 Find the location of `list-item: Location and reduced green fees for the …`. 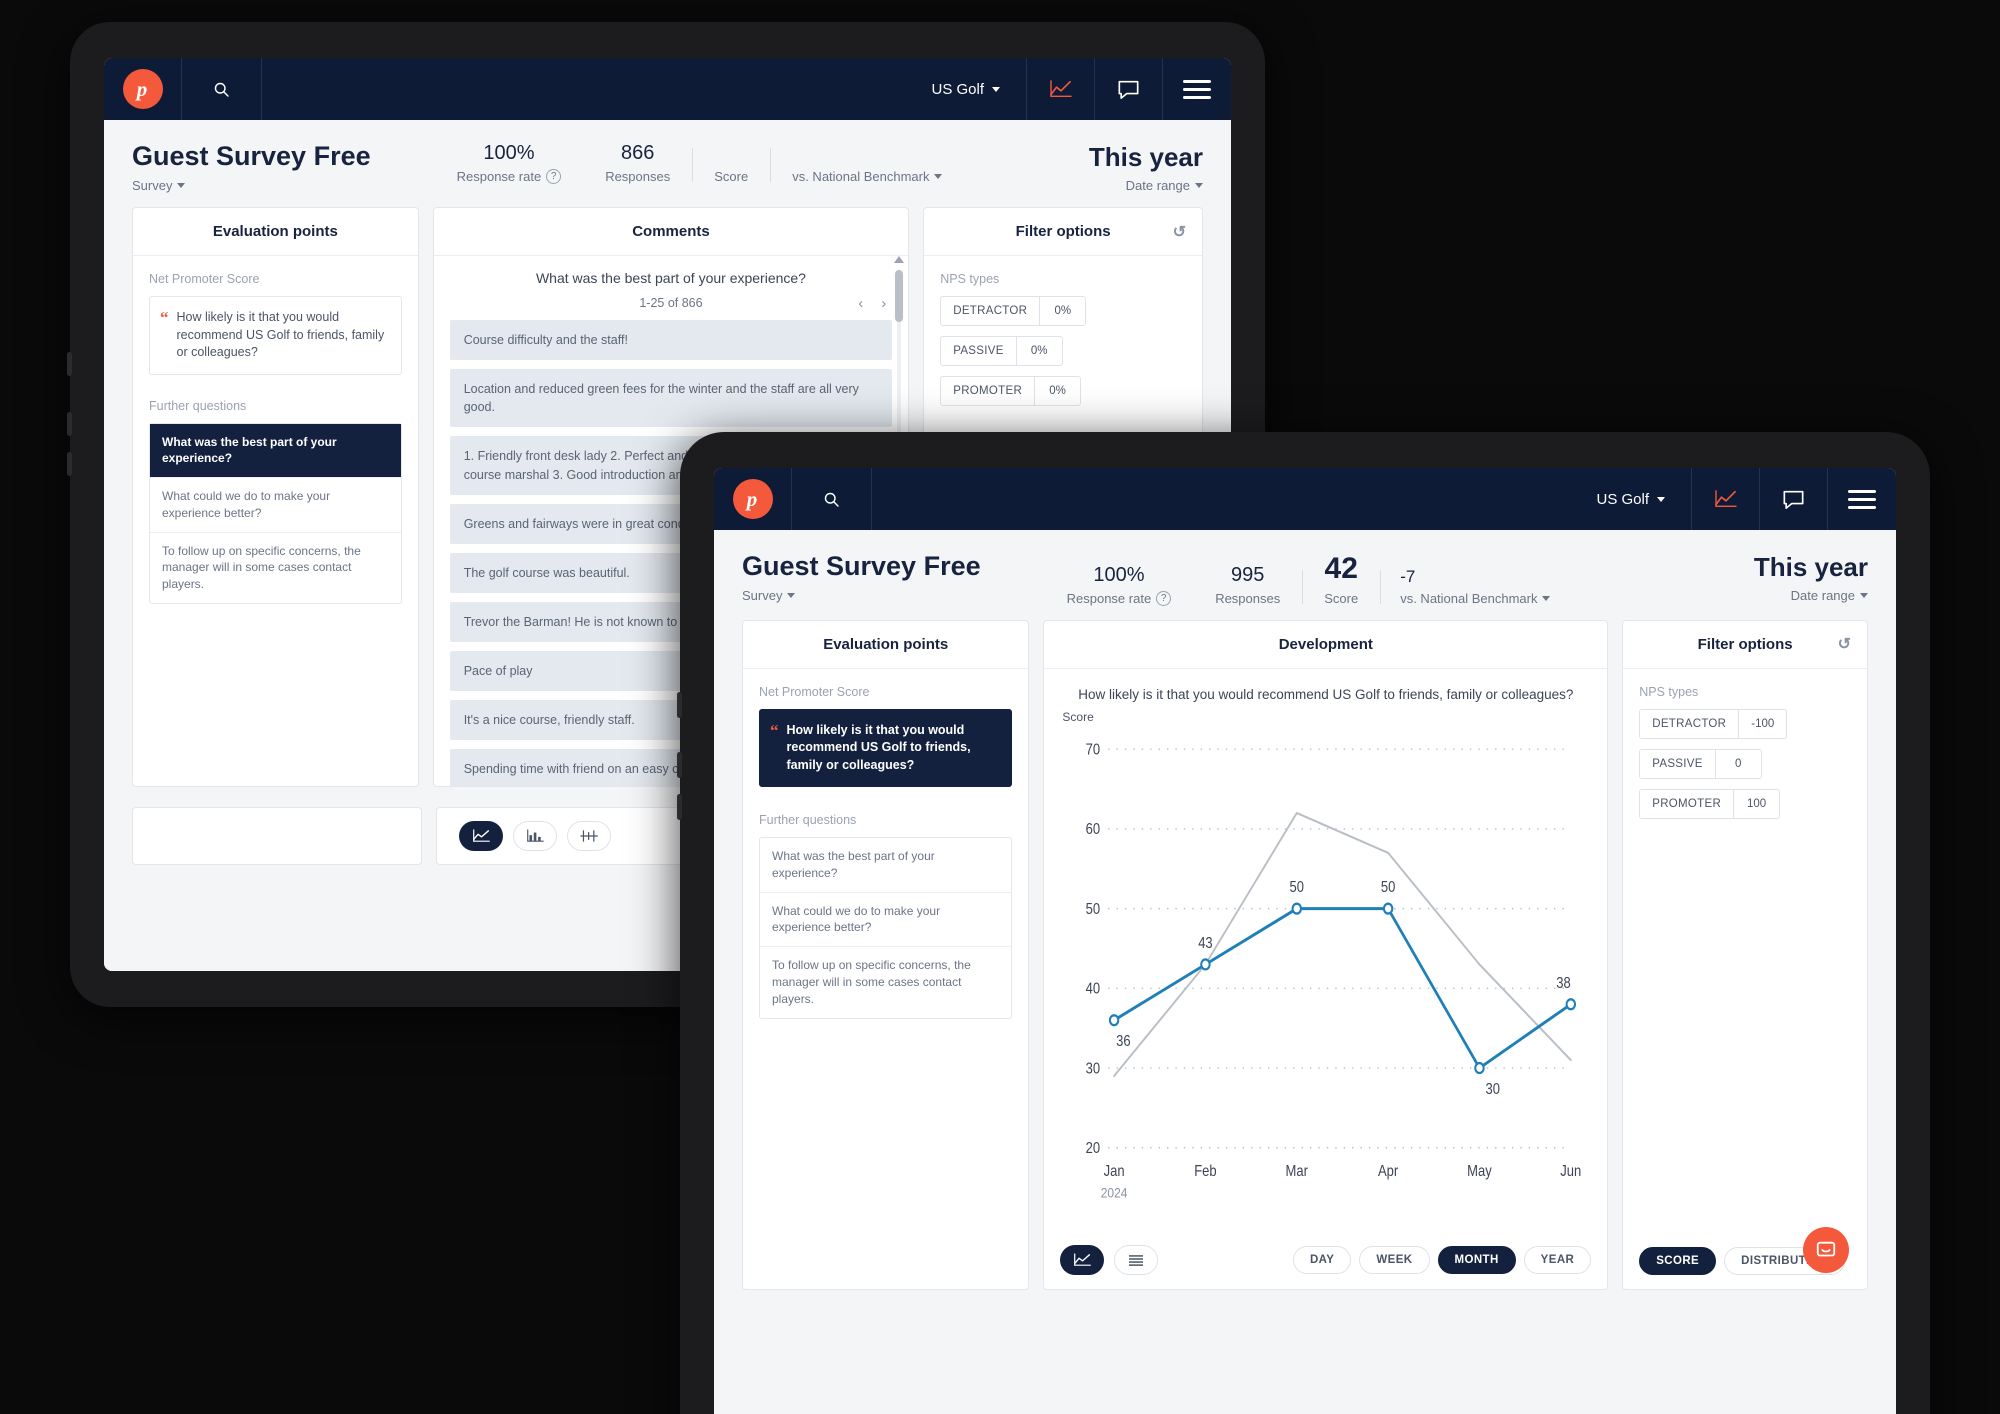

list-item: Location and reduced green fees for the … is located at coordinates (671, 398).